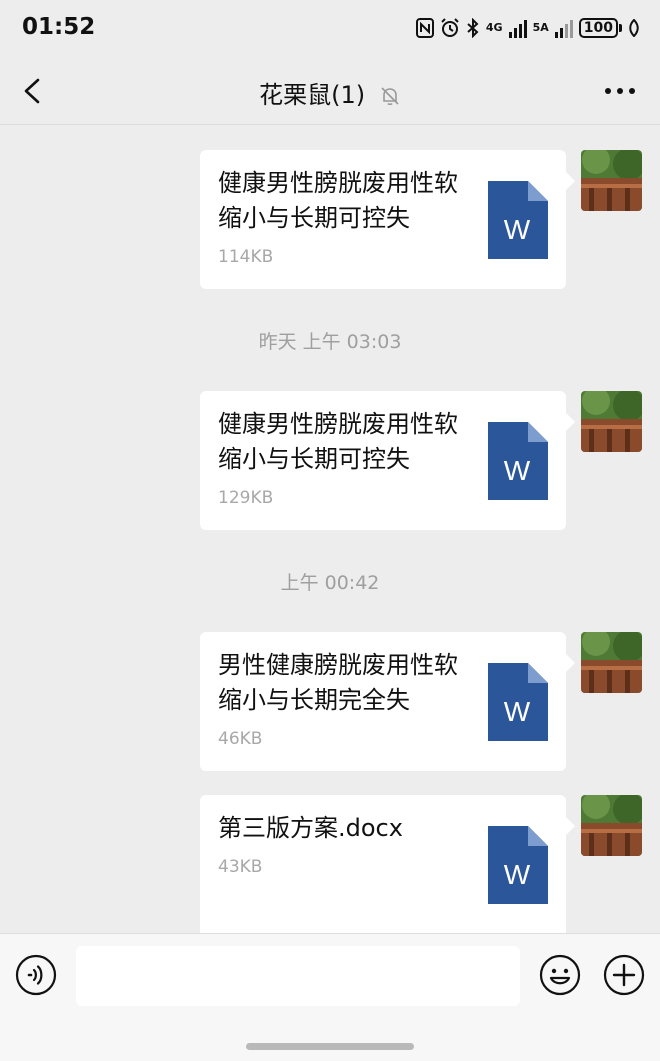 The image size is (660, 1061). I want to click on file-size: 114KB, so click(246, 257).